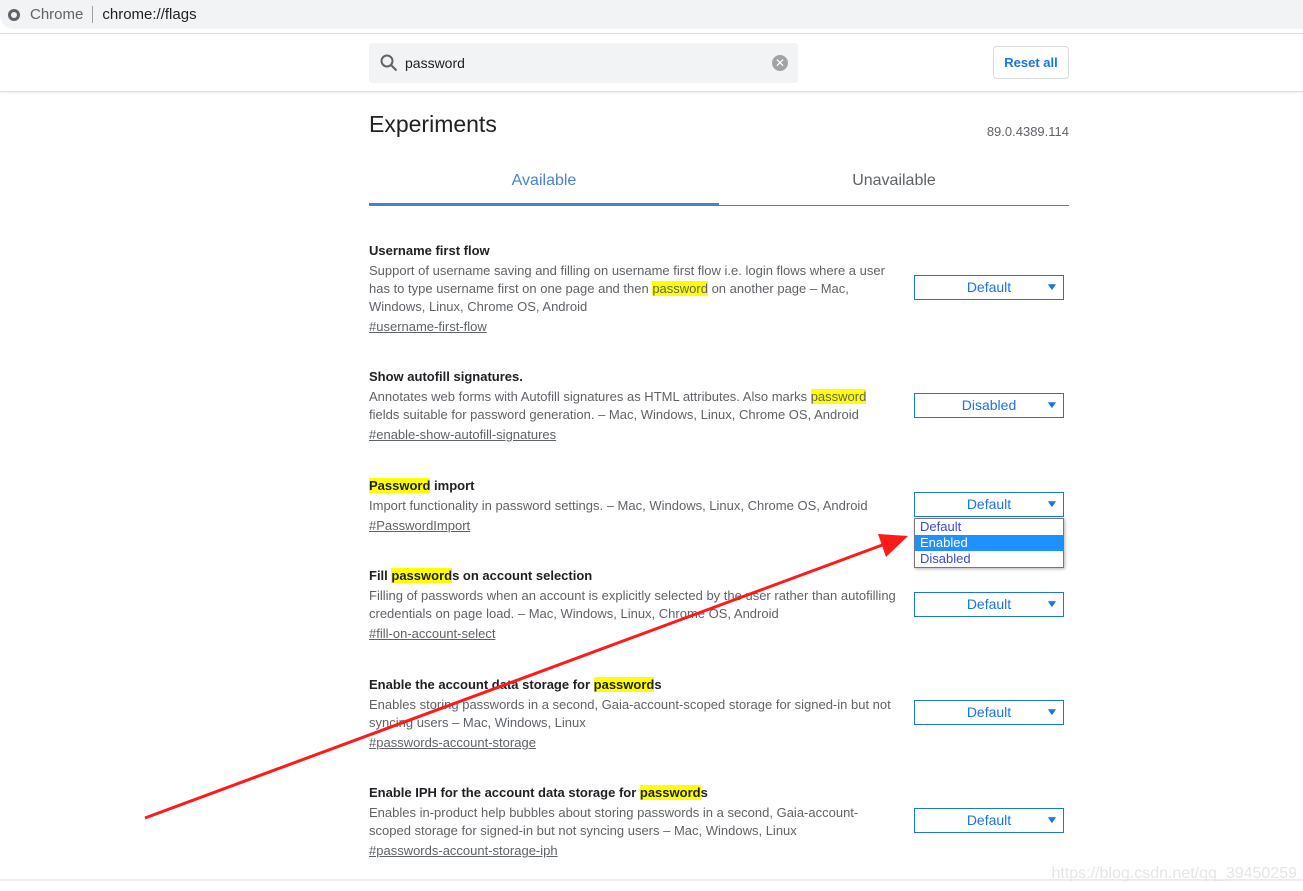 This screenshot has height=891, width=1303. I want to click on watermark: https://blog.csdn.net/qq_39450259, so click(1174, 873).